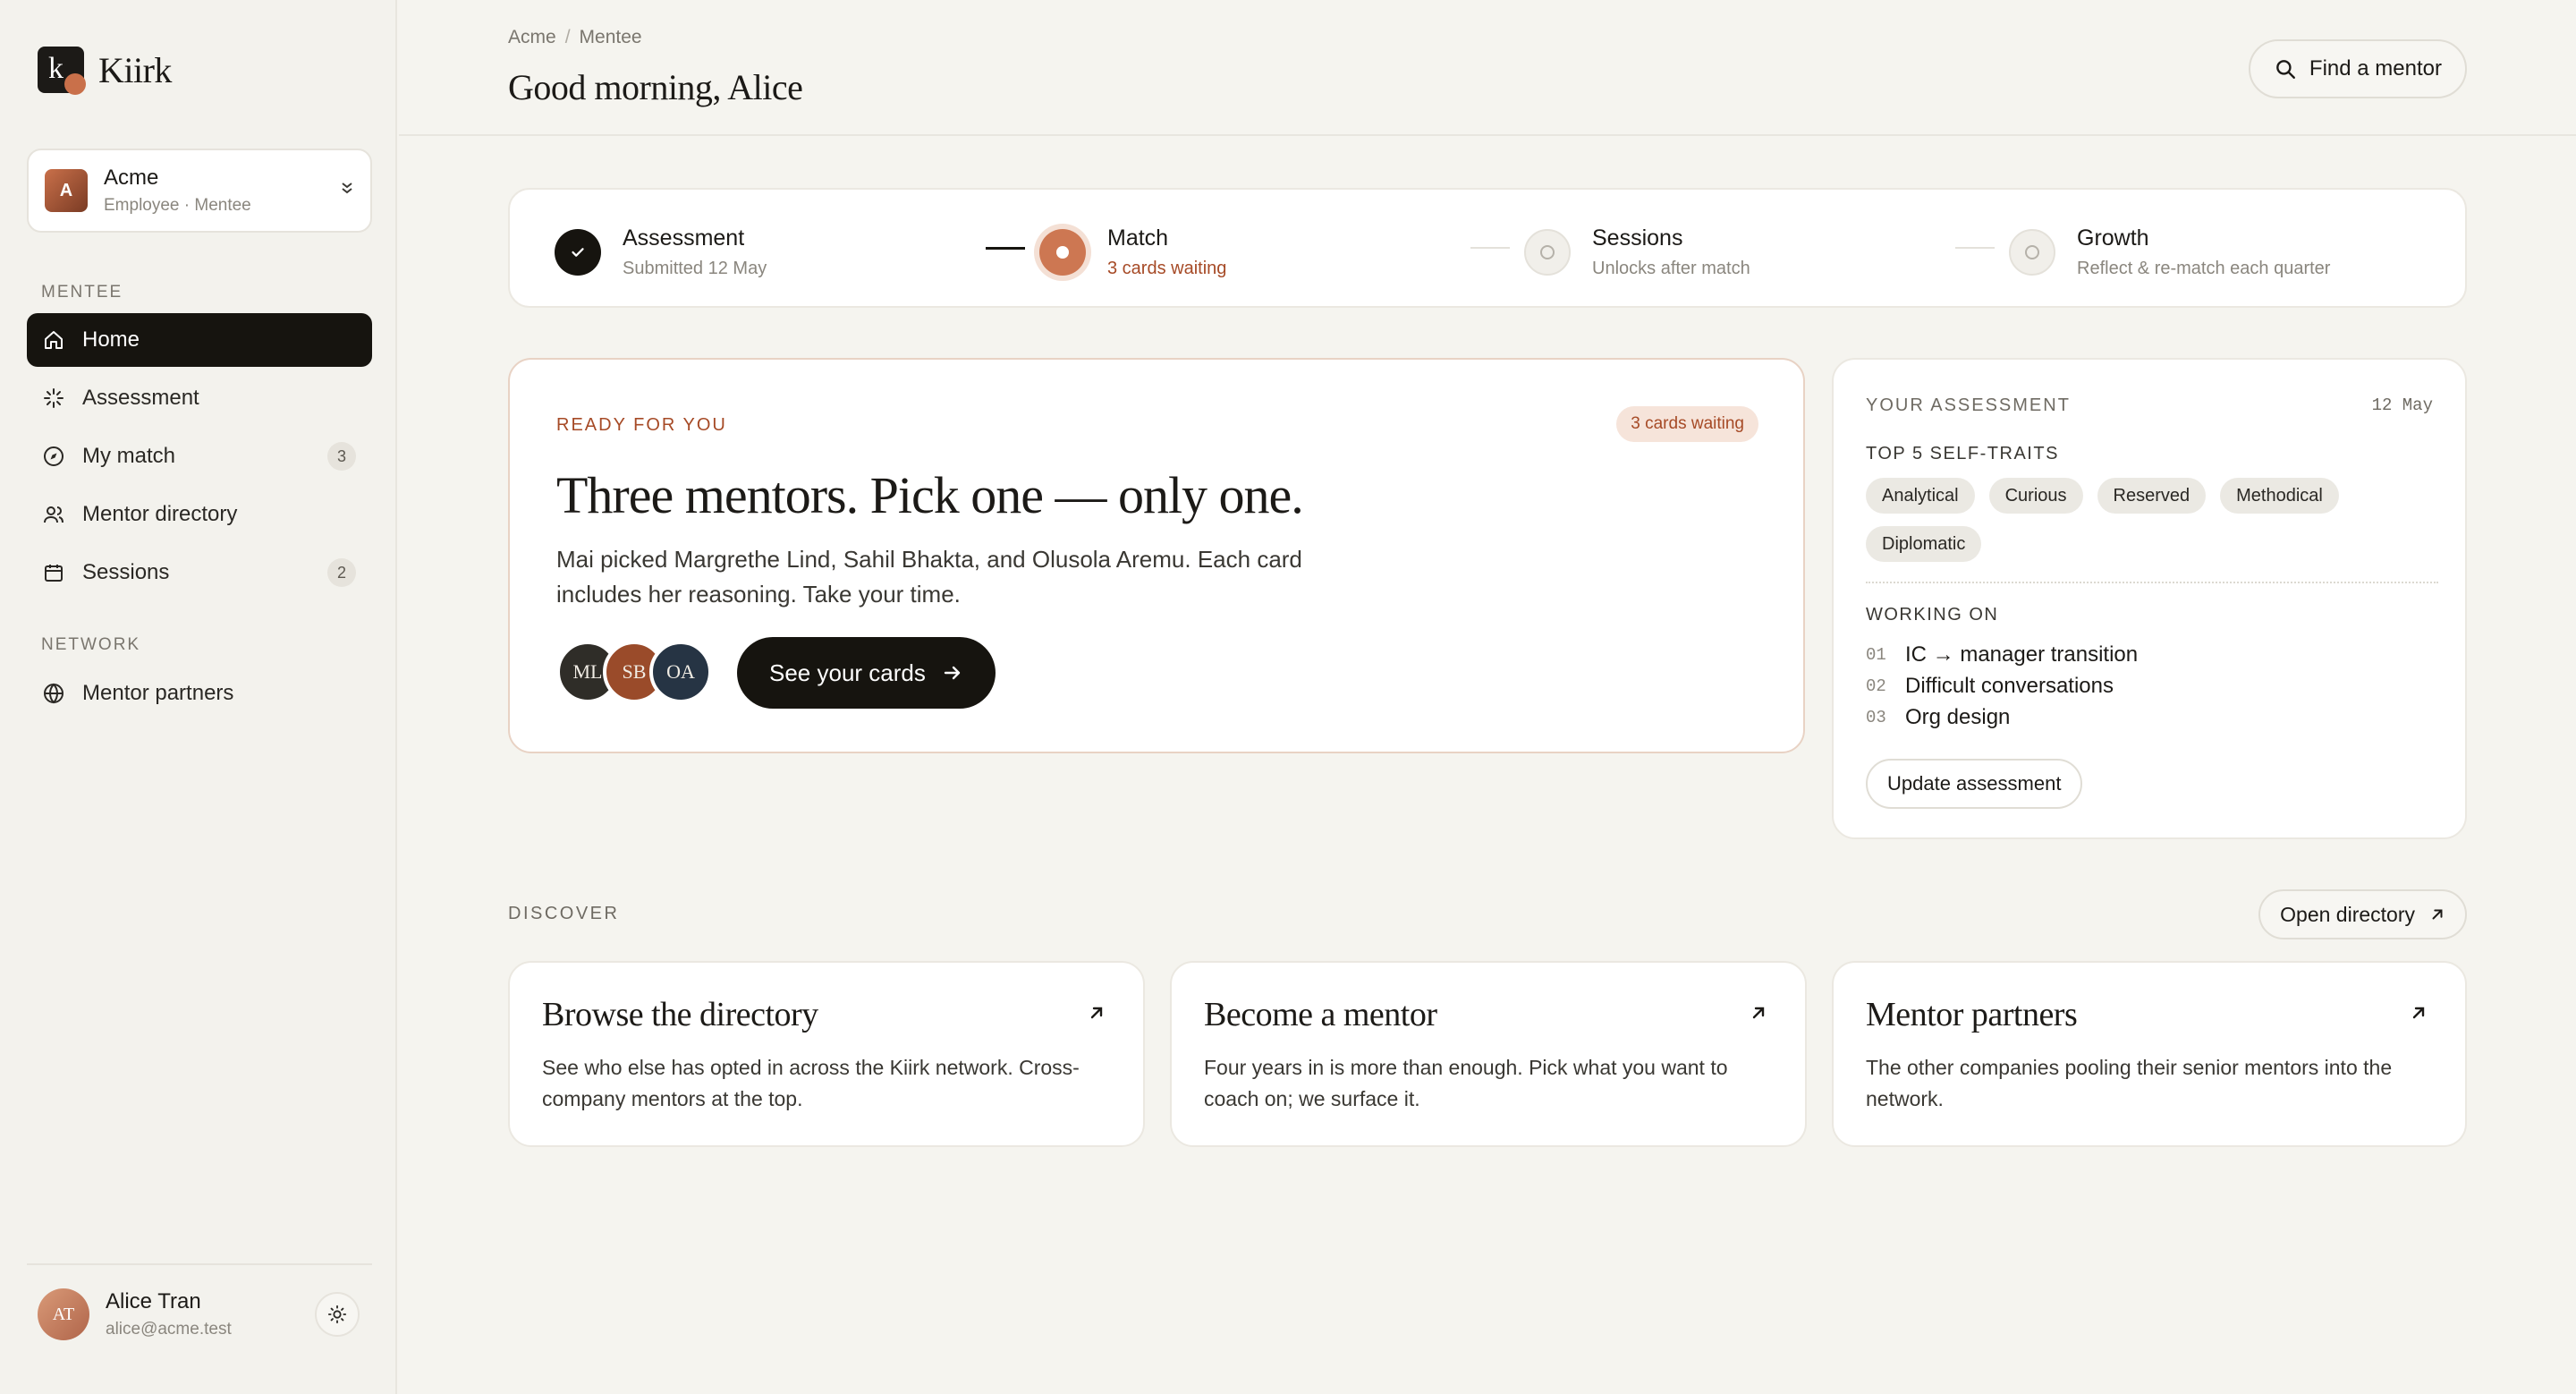 This screenshot has width=2576, height=1394. I want to click on count-badge: 2, so click(341, 572).